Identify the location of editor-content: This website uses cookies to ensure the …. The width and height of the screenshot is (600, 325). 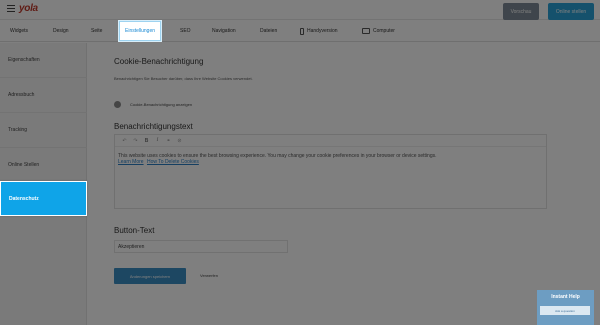
(330, 159).